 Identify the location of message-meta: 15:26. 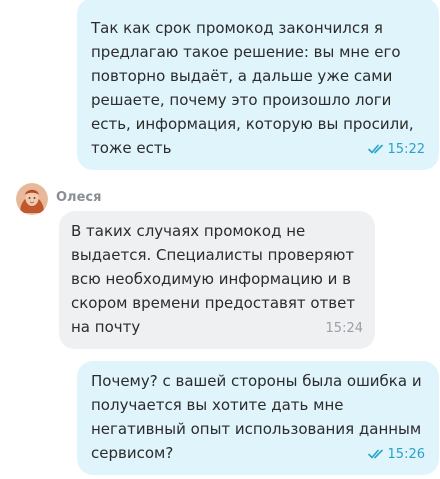
(396, 455).